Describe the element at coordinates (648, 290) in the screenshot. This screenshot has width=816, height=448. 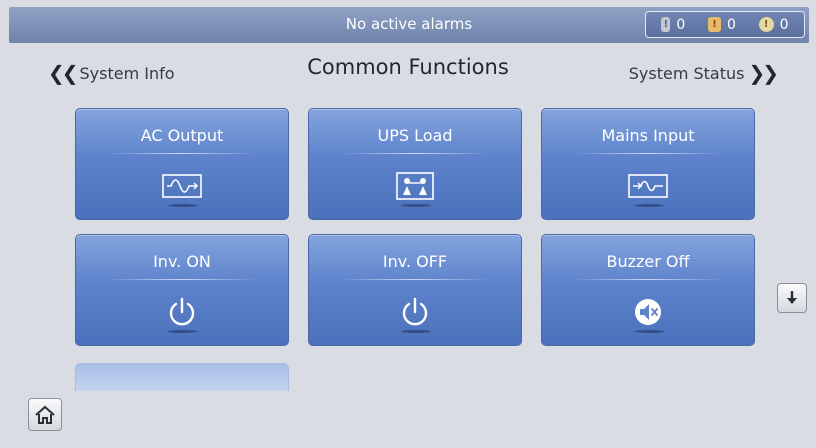
I see `tile-buzzer-off: Buzzer Off` at that location.